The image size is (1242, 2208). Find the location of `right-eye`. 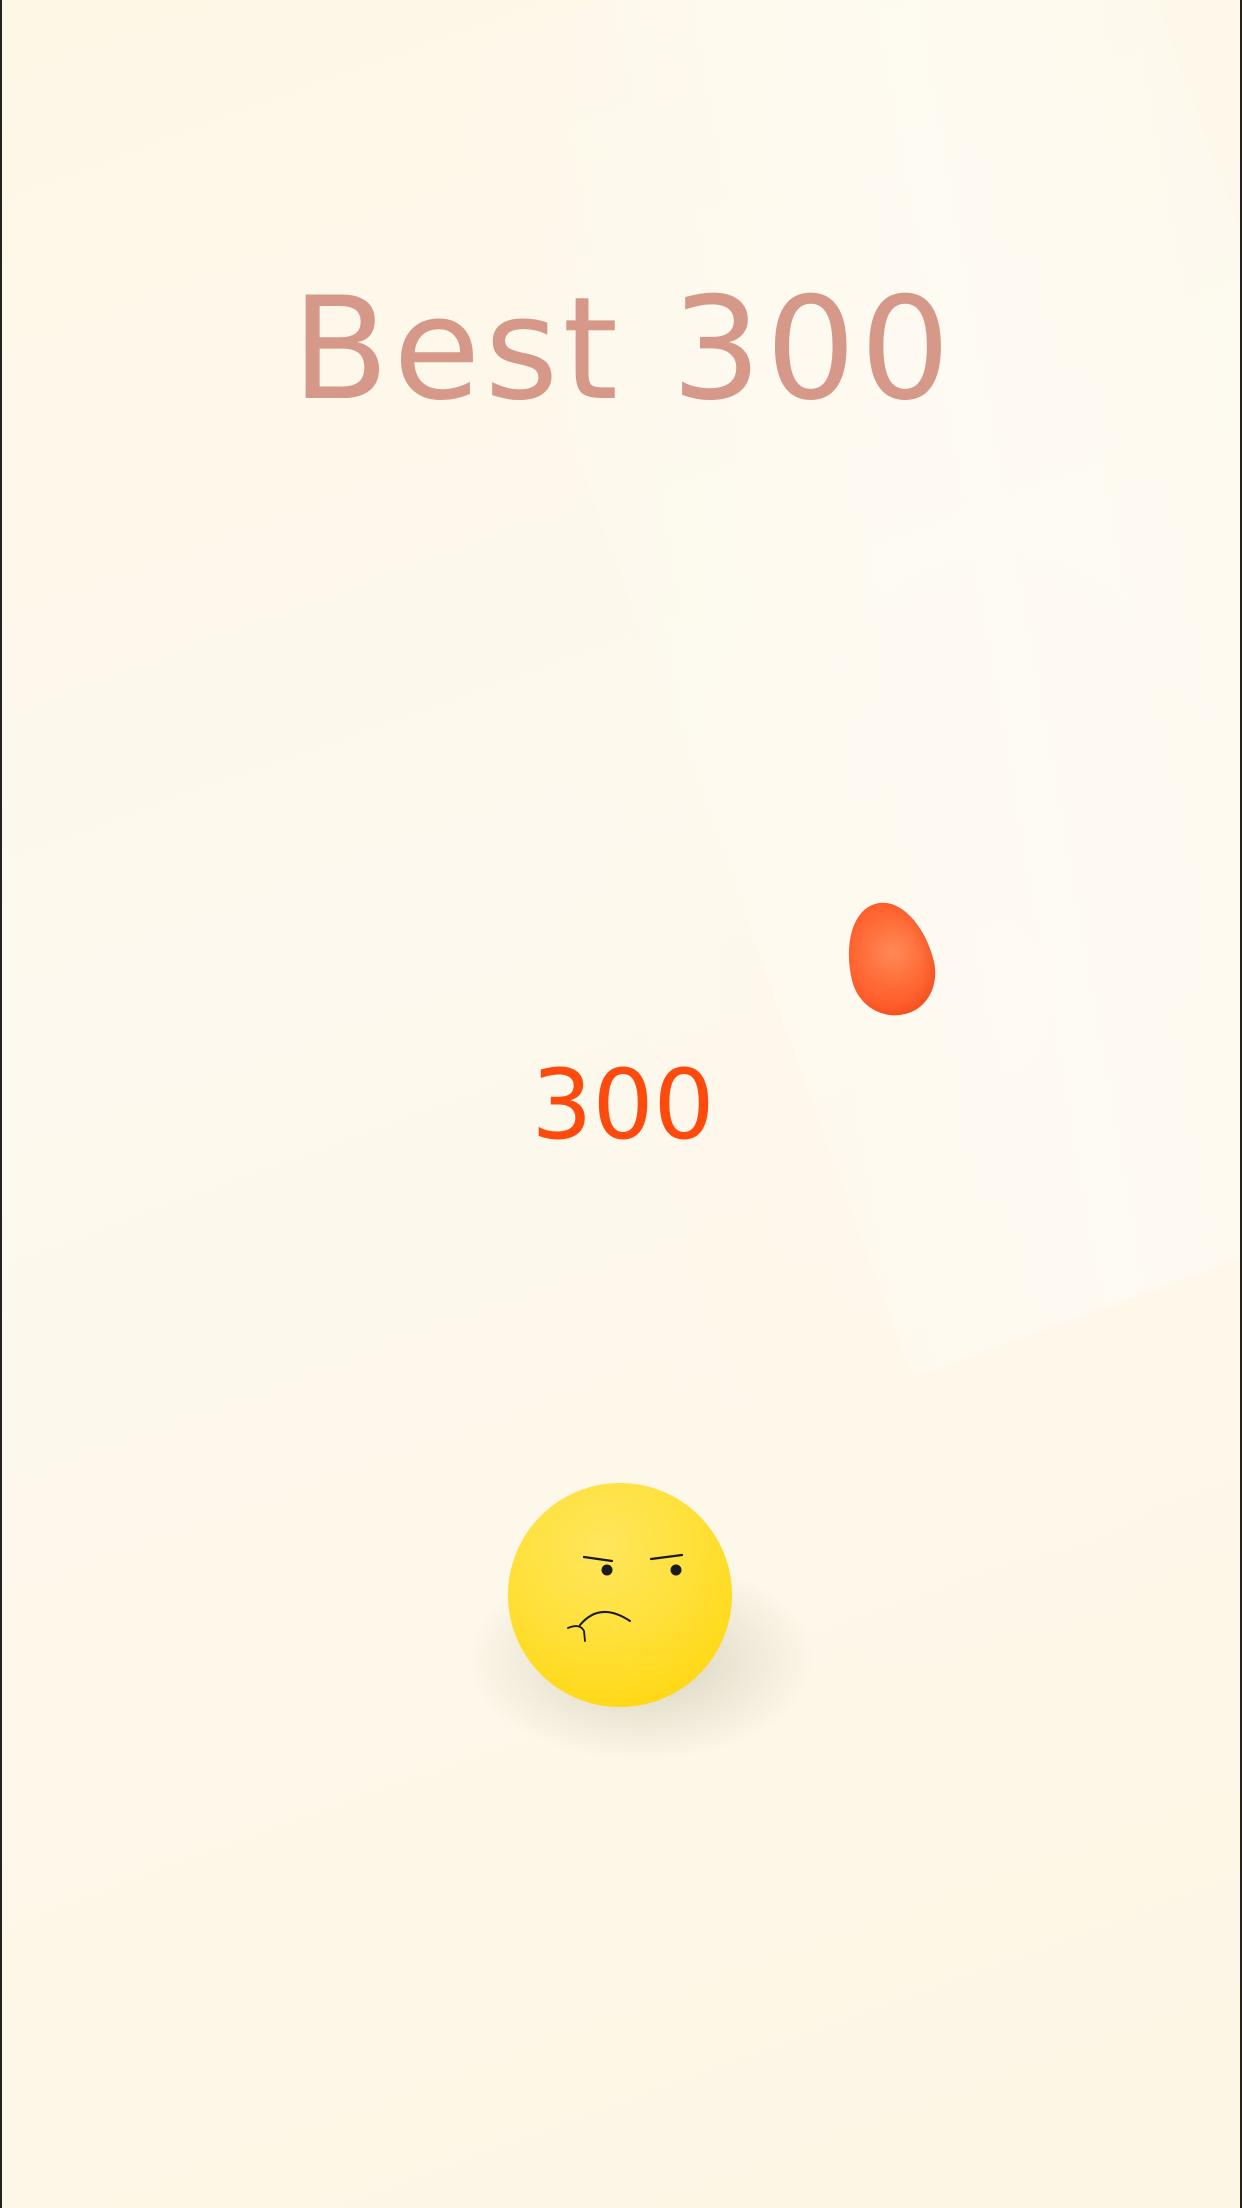

right-eye is located at coordinates (676, 1570).